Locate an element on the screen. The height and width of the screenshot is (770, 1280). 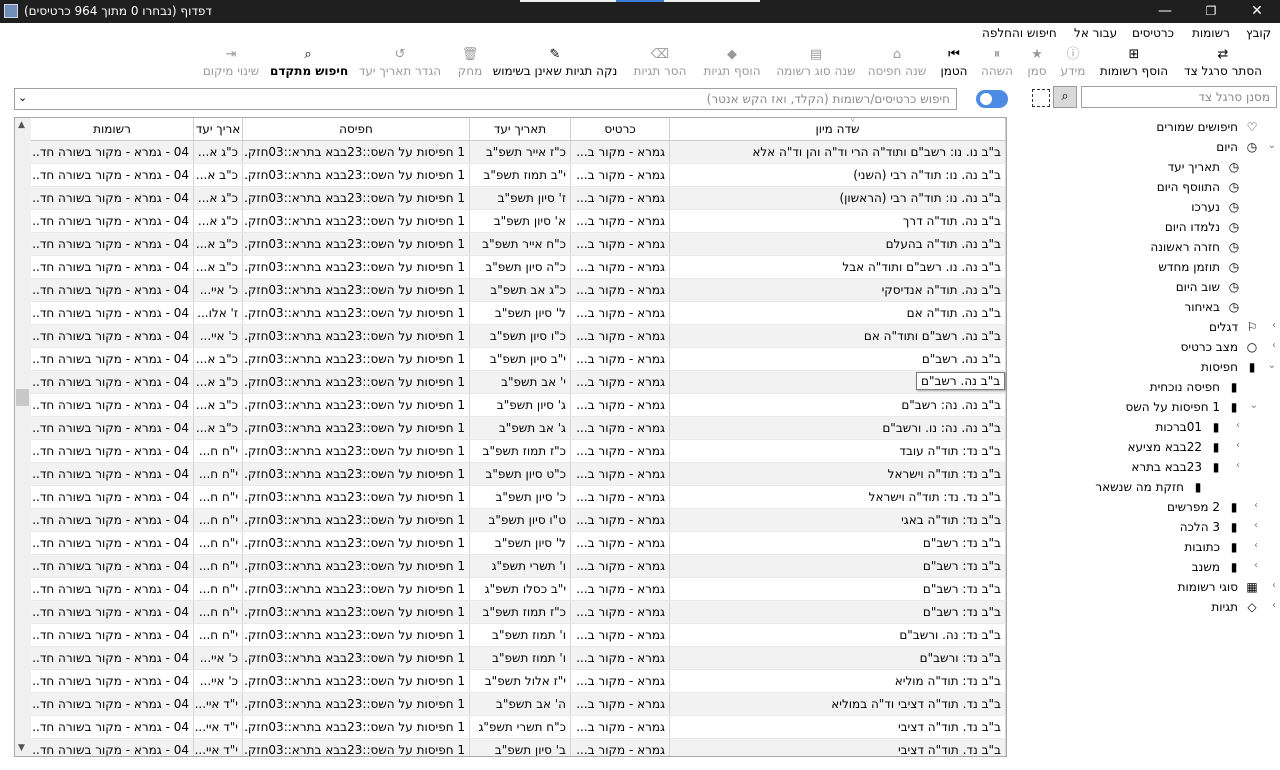
toolbar-button: ⏸ השהה is located at coordinates (997, 64).